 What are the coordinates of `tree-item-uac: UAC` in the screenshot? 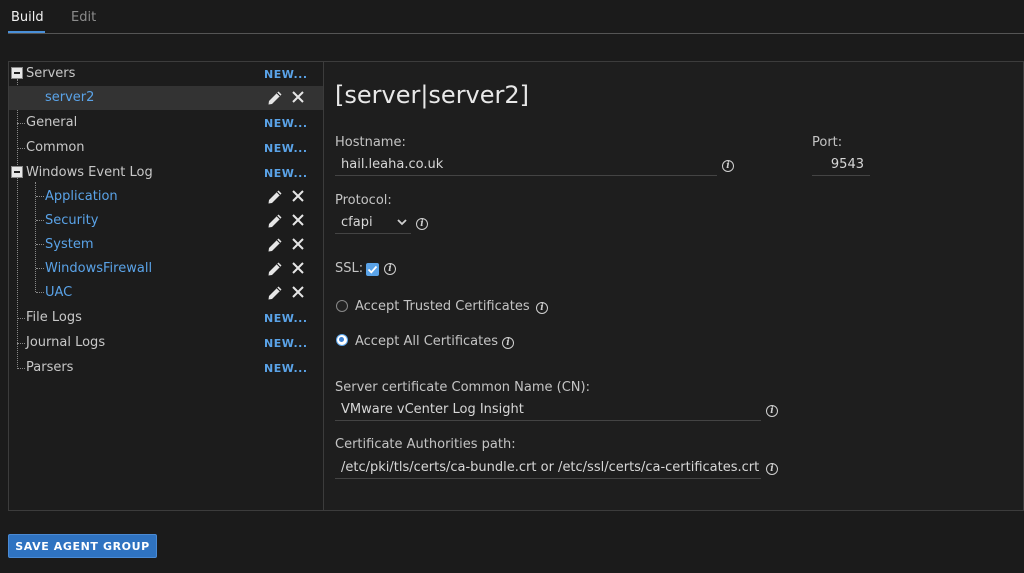 It's located at (166, 293).